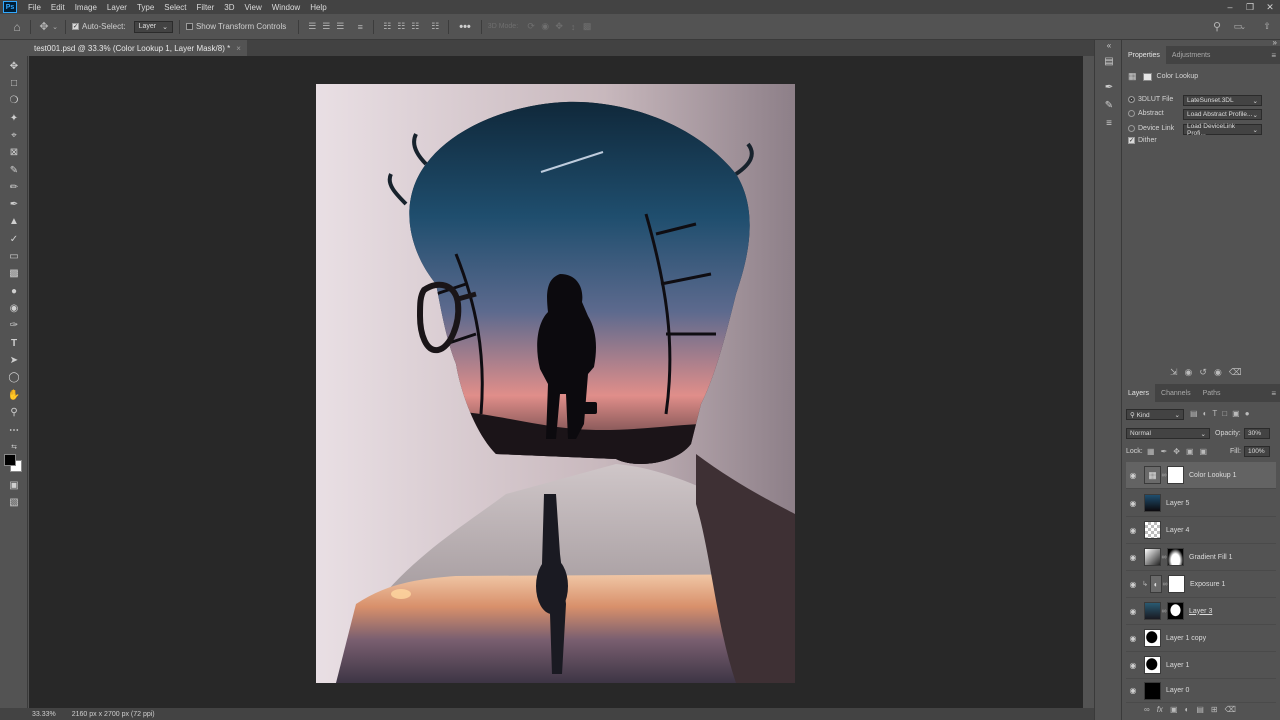 This screenshot has height=720, width=1280. What do you see at coordinates (318, 7) in the screenshot?
I see `menu-help: Help` at bounding box center [318, 7].